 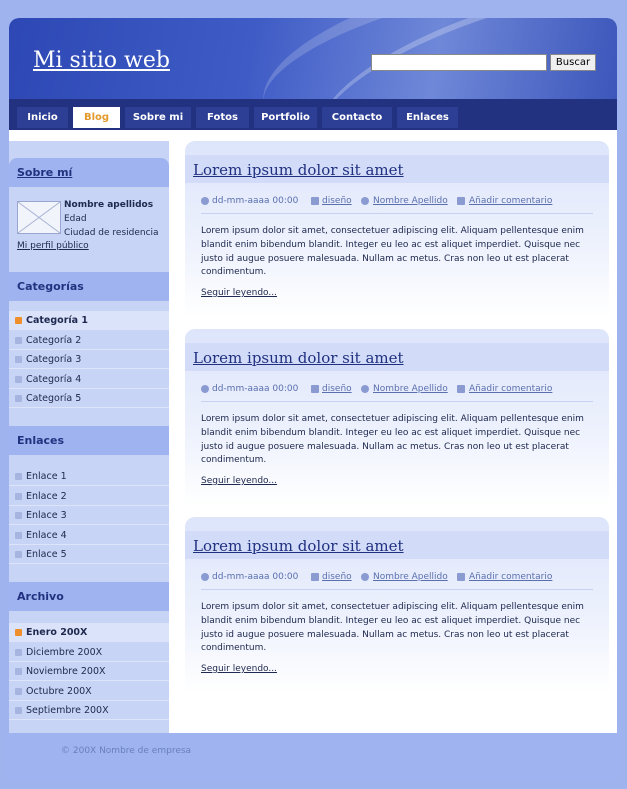 I want to click on sidebar-item-archive: Octubre 200X, so click(x=89, y=691).